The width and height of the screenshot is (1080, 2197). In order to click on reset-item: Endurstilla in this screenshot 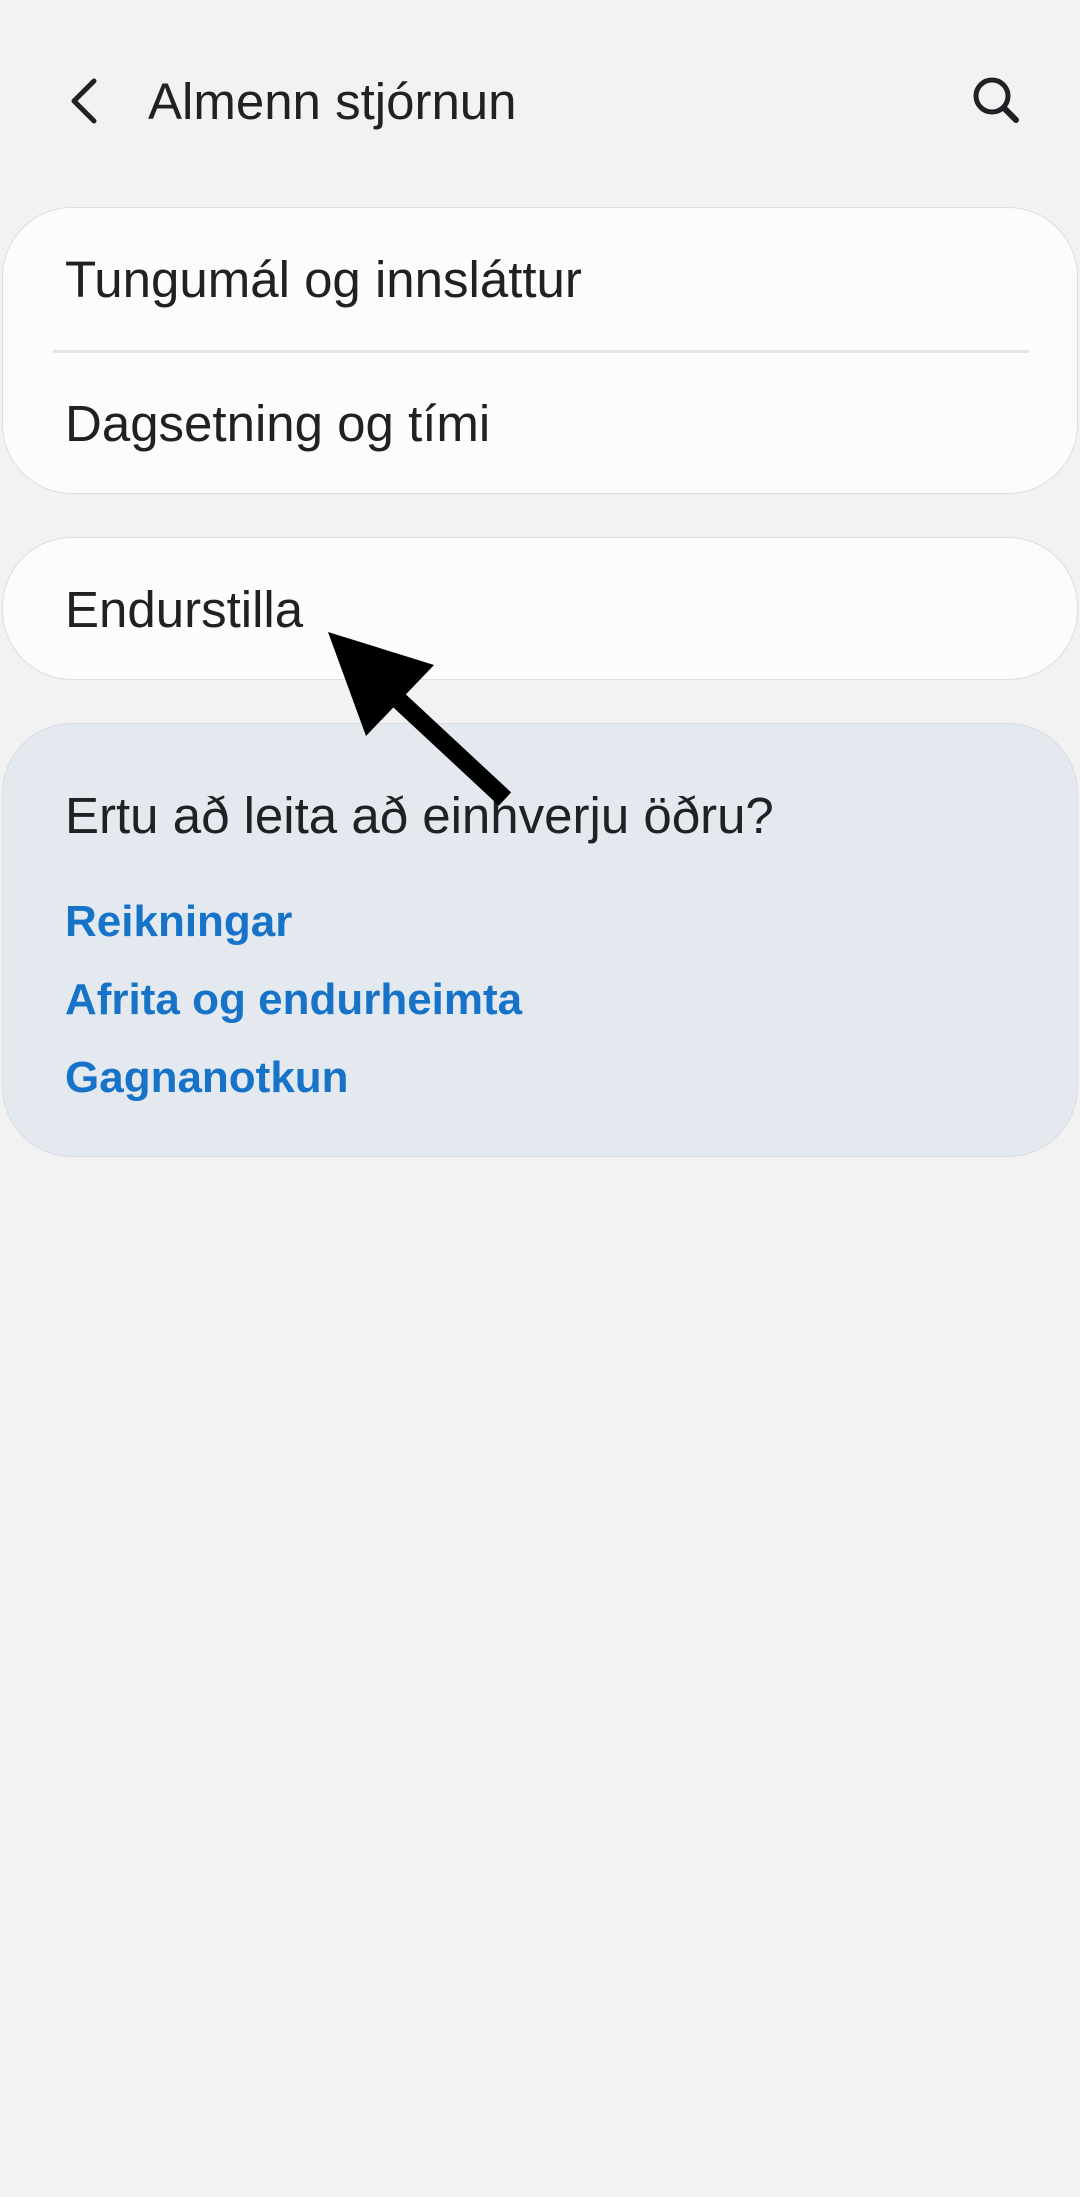, I will do `click(540, 609)`.